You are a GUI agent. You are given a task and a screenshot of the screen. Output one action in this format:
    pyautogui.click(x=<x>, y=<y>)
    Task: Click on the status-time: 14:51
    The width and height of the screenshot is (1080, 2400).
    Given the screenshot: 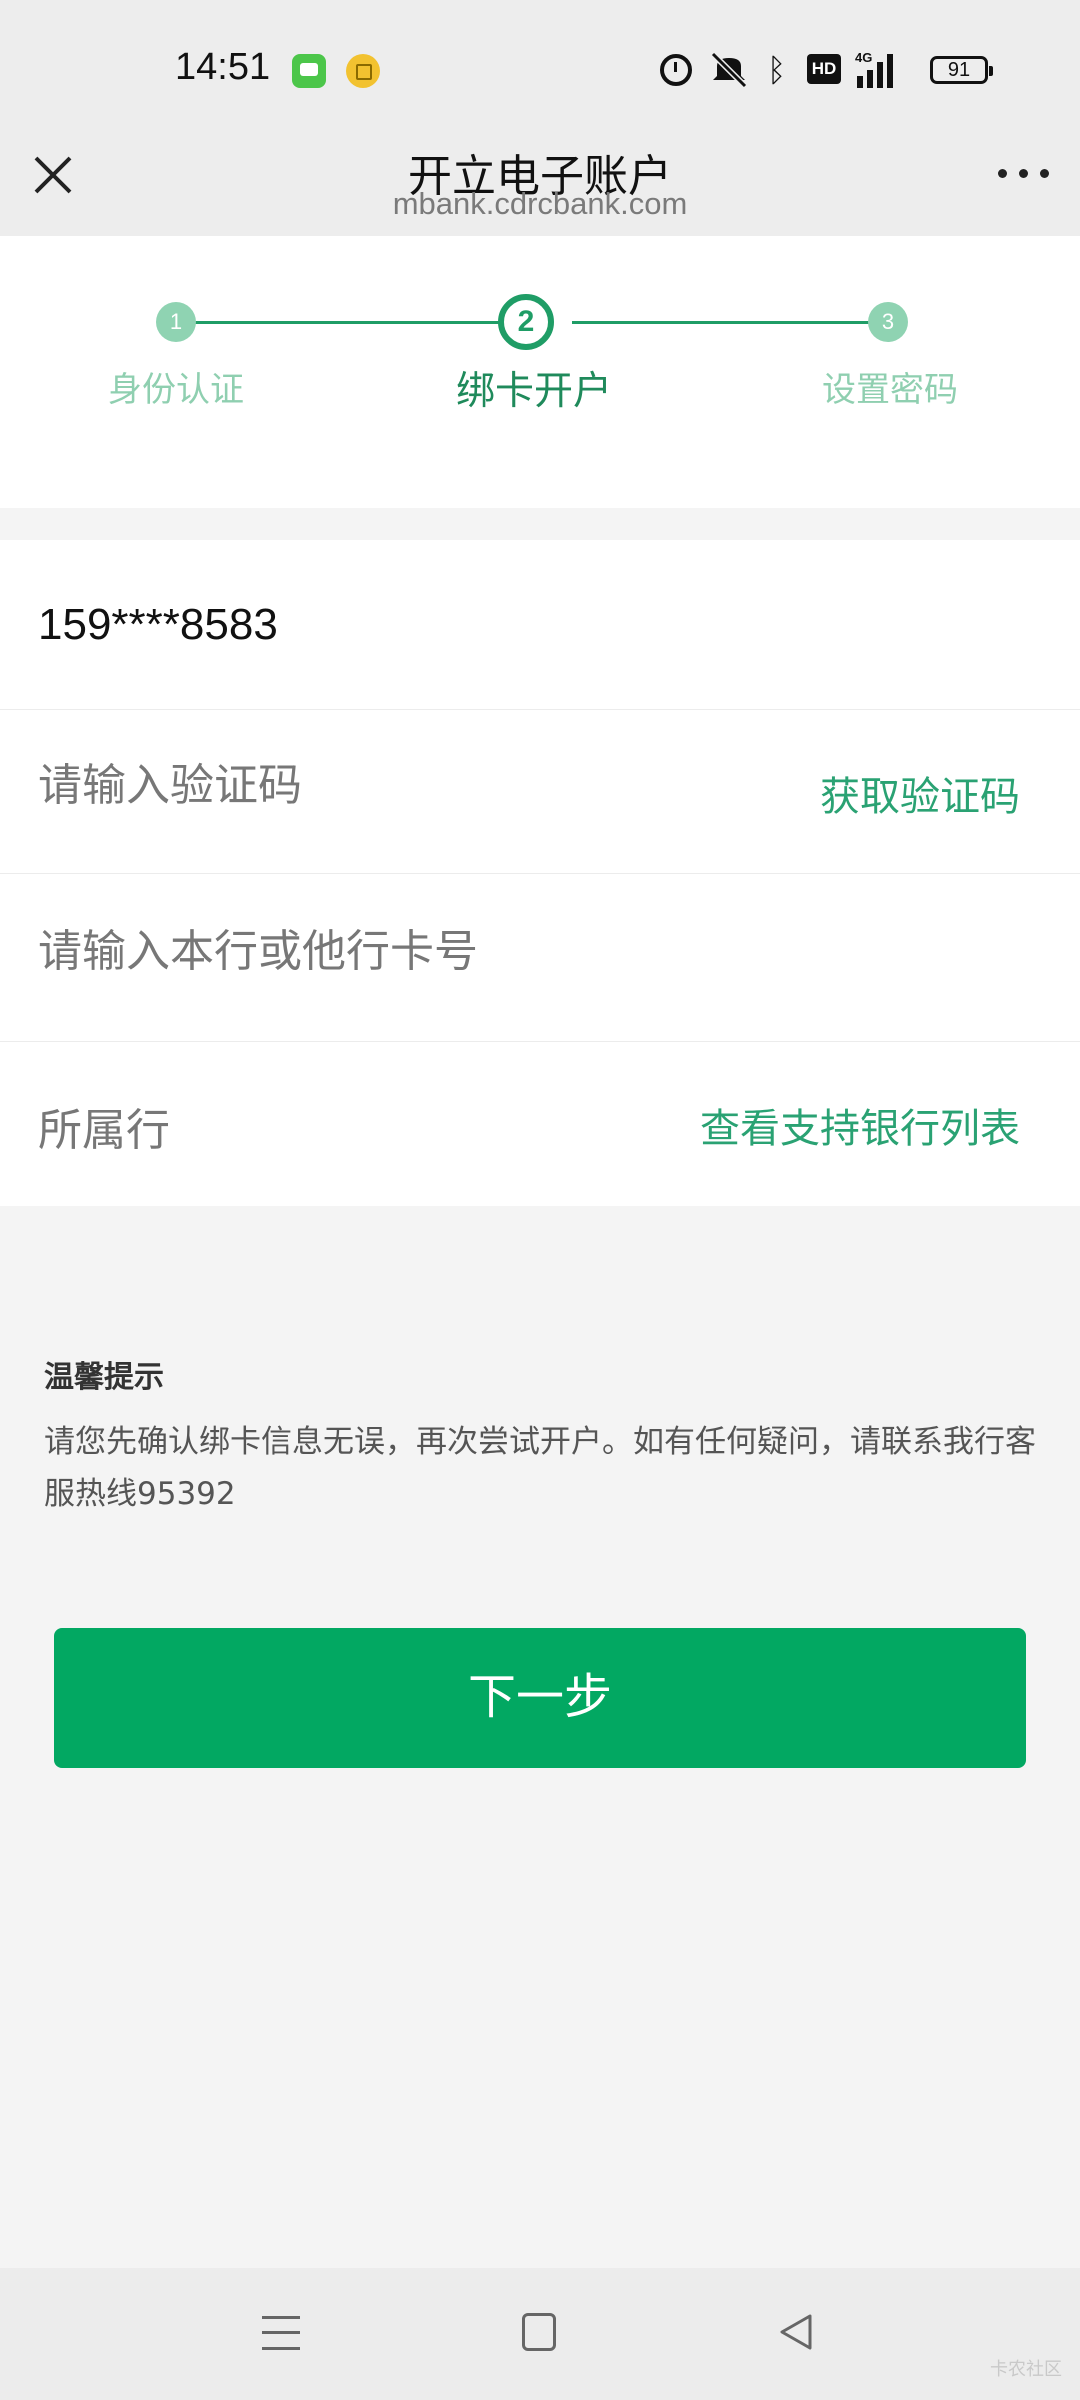 What is the action you would take?
    pyautogui.click(x=223, y=67)
    